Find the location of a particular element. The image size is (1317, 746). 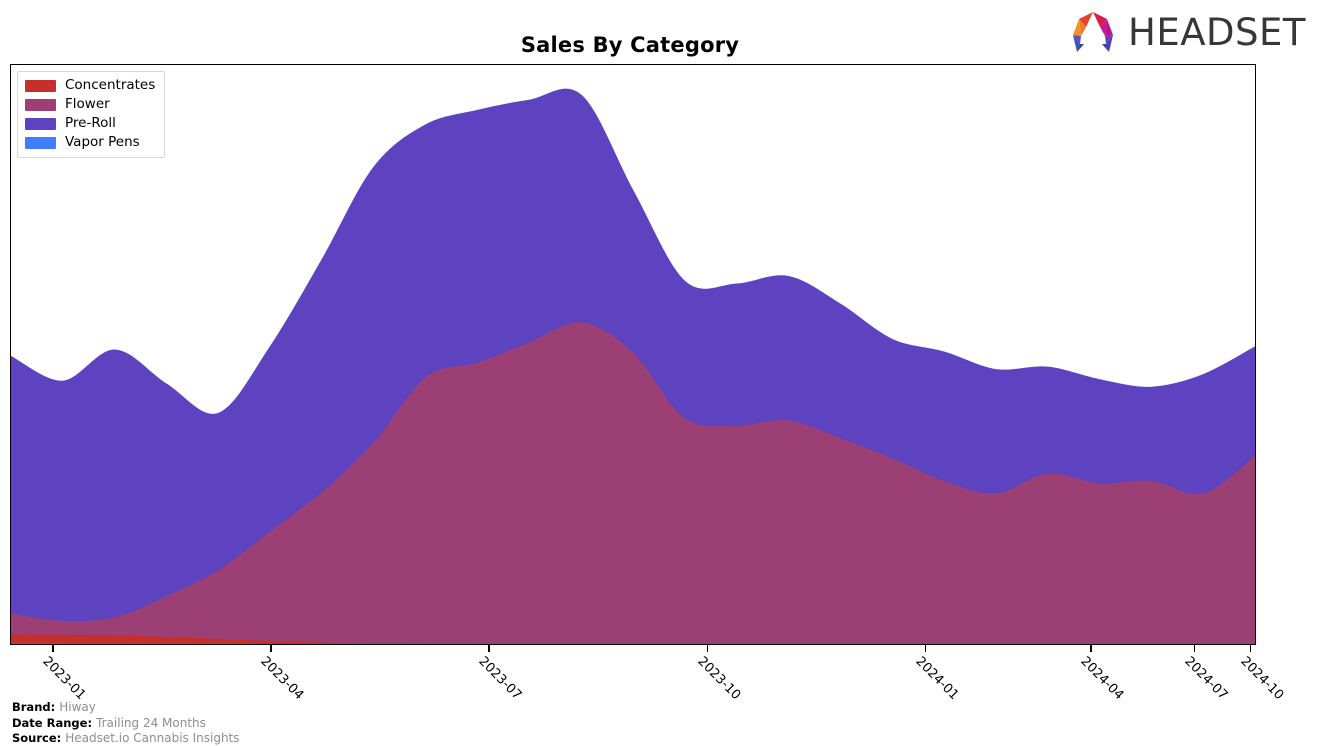

footer-value-brand: Hiway is located at coordinates (77, 707).